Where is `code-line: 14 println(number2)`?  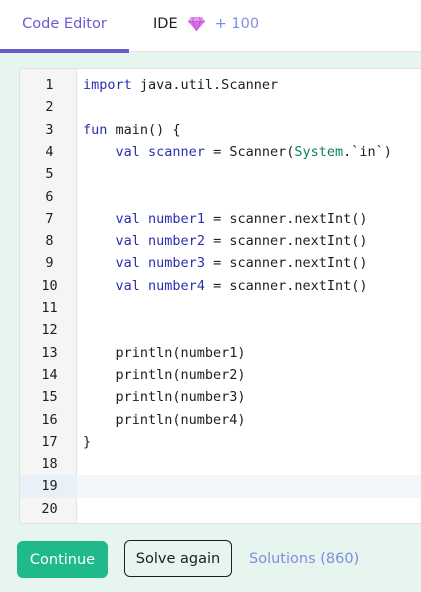 code-line: 14 println(number2) is located at coordinates (220, 375).